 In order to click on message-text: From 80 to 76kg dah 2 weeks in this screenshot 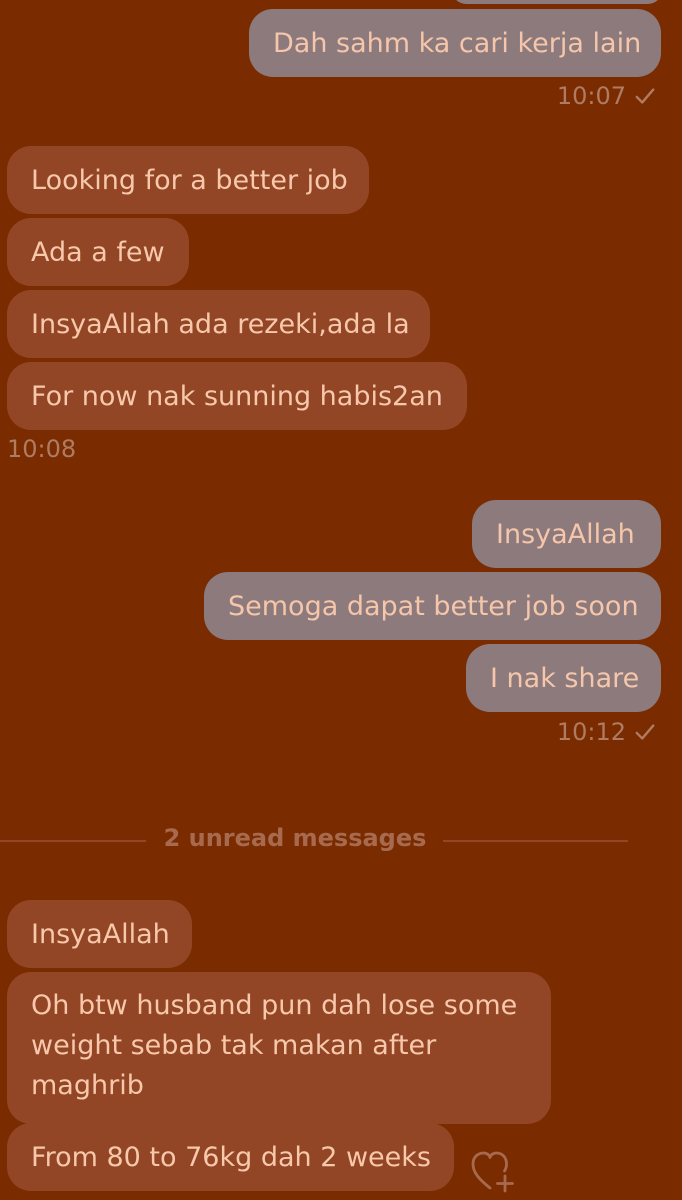, I will do `click(231, 1157)`.